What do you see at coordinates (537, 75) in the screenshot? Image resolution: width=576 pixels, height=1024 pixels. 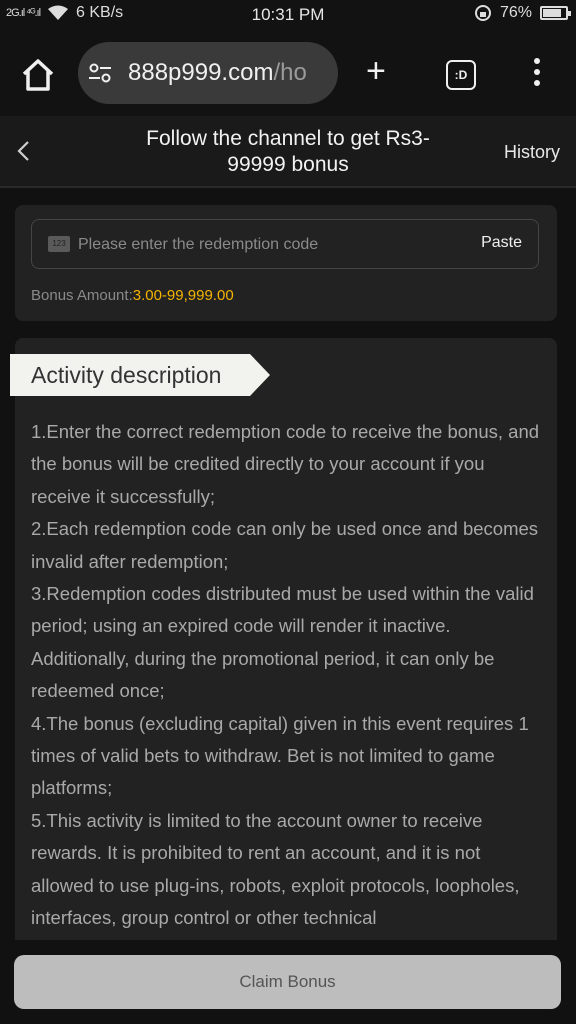 I see `more-menu-icon` at bounding box center [537, 75].